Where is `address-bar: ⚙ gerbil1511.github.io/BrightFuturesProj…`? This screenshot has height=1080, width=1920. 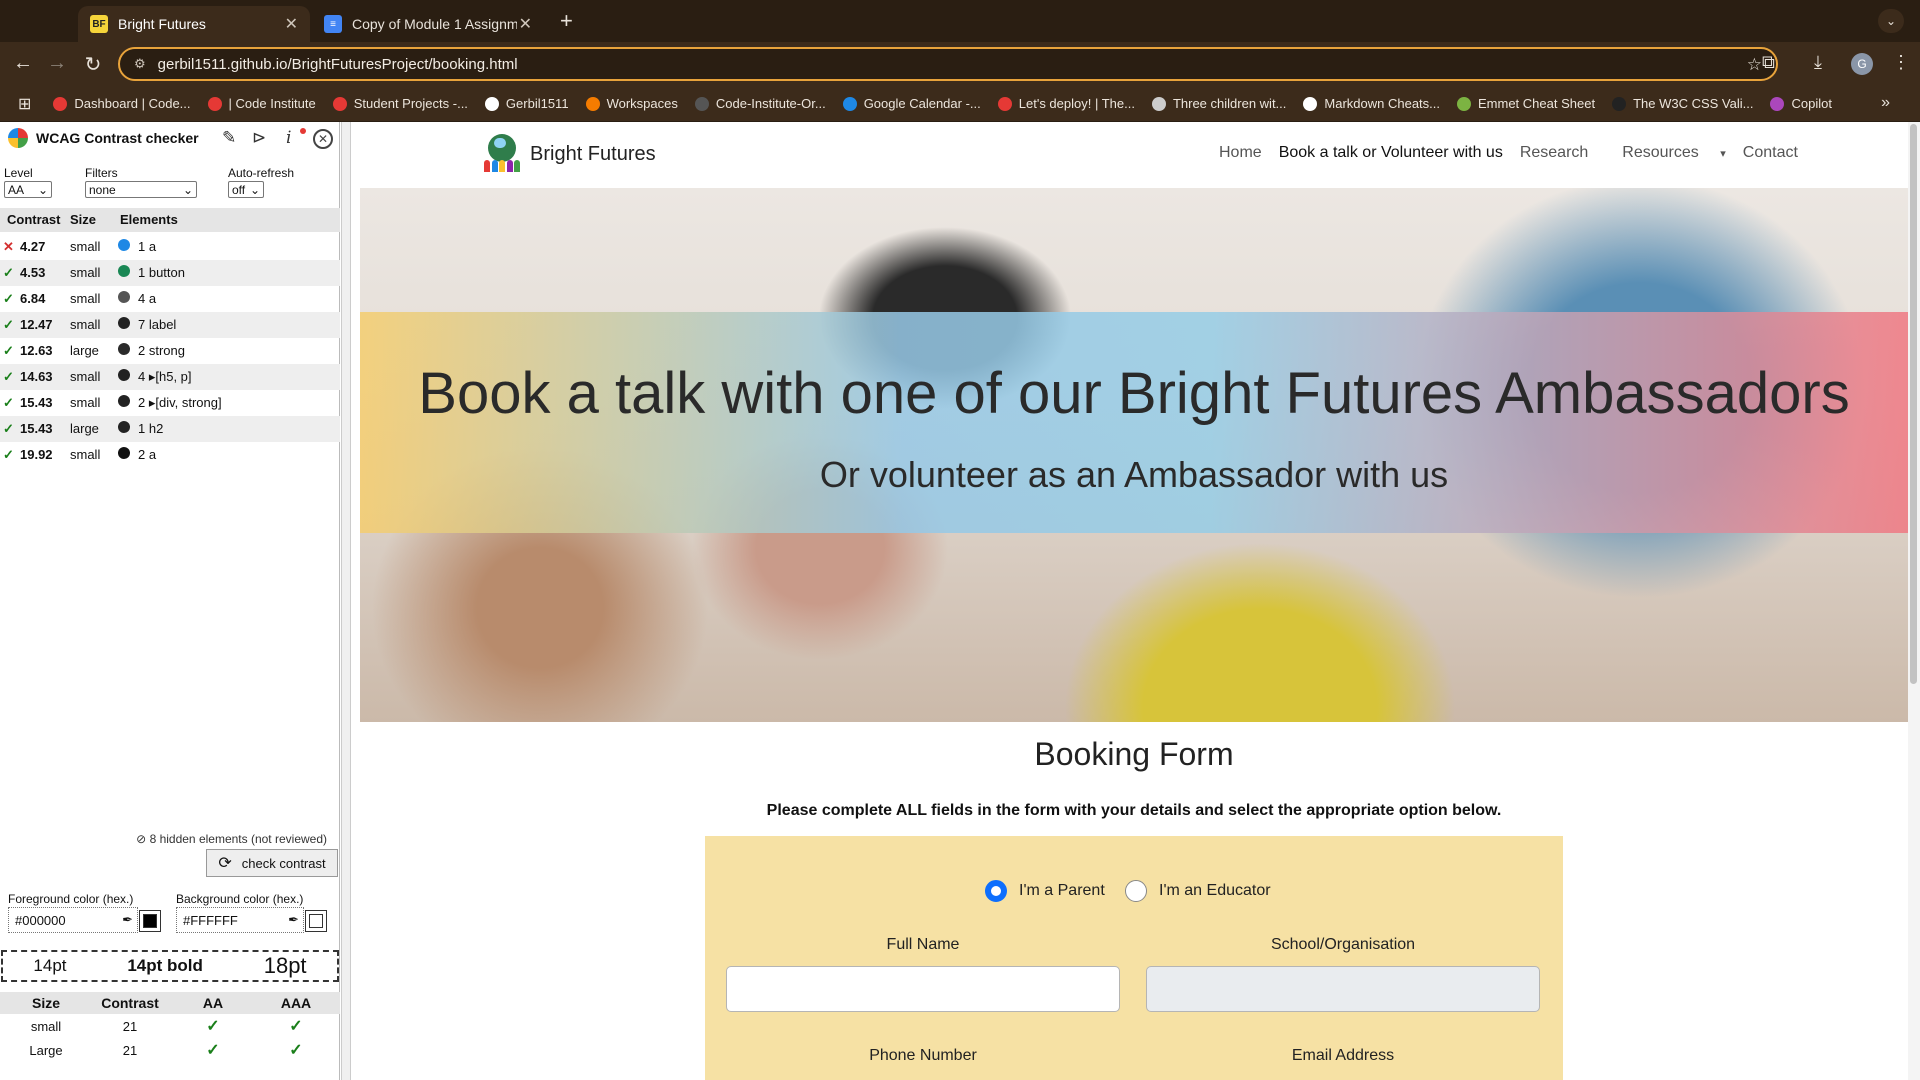
address-bar: ⚙ gerbil1511.github.io/BrightFuturesProj… is located at coordinates (948, 64).